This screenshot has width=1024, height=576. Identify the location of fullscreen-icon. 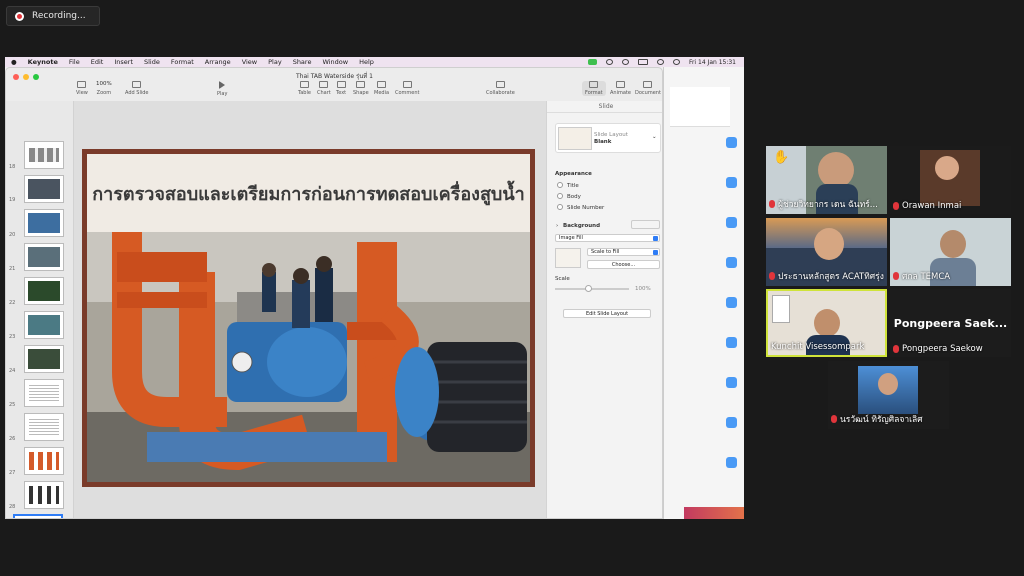
(36, 77).